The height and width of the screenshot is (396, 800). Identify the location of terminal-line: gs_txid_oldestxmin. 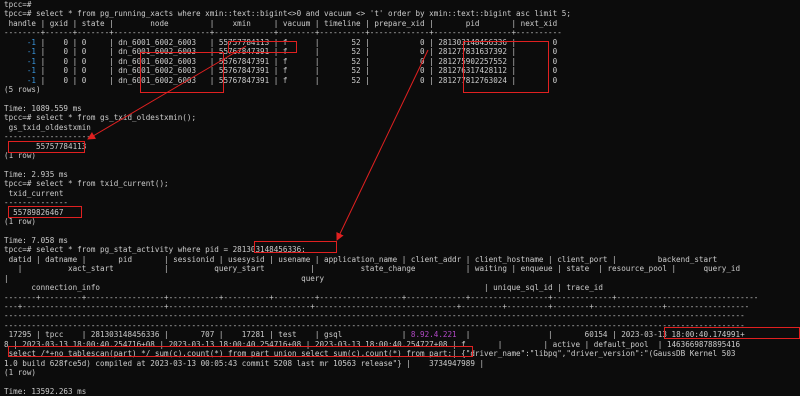
(47, 127).